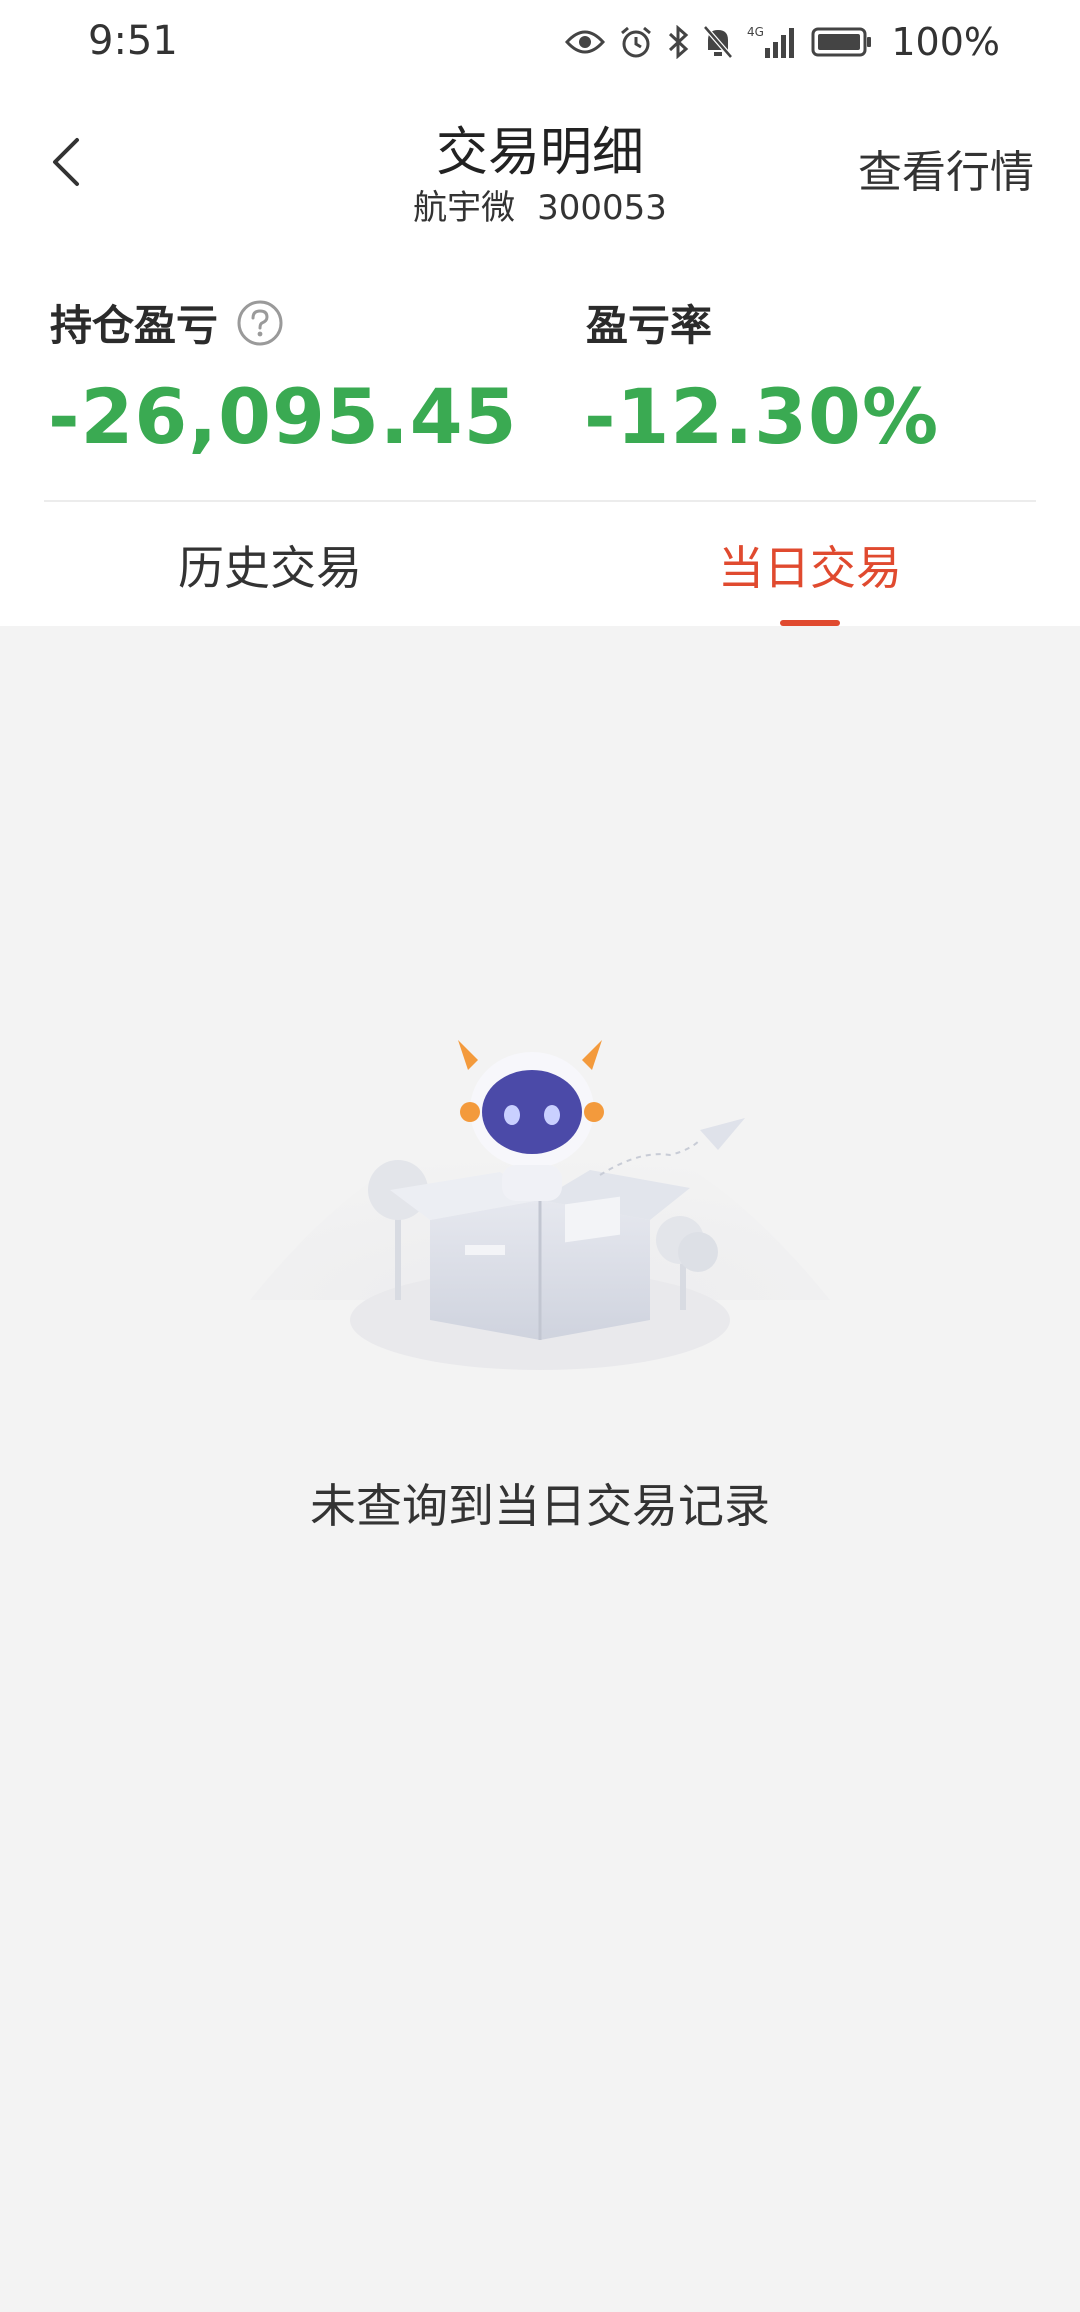  I want to click on view-market-link: 查看行情, so click(946, 168).